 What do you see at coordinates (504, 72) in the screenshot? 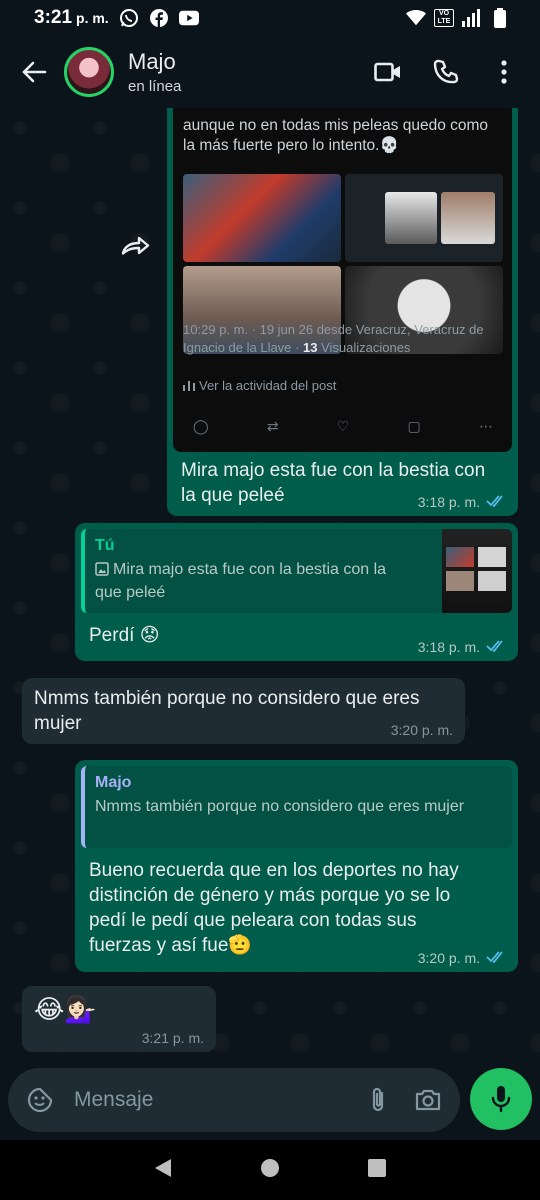
I see `more-options-icon` at bounding box center [504, 72].